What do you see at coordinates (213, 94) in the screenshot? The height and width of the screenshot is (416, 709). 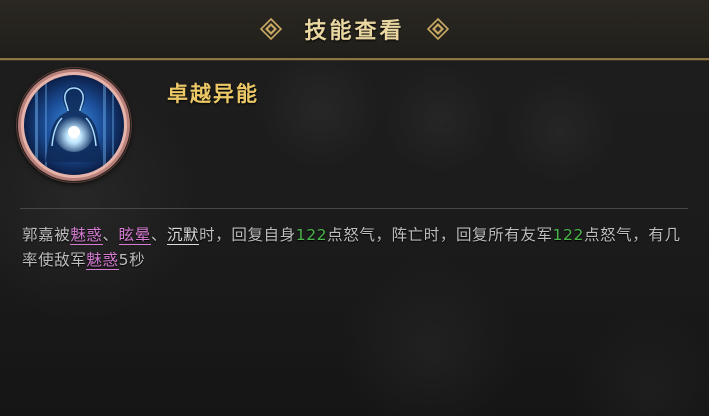 I see `skill-name: 卓越异能` at bounding box center [213, 94].